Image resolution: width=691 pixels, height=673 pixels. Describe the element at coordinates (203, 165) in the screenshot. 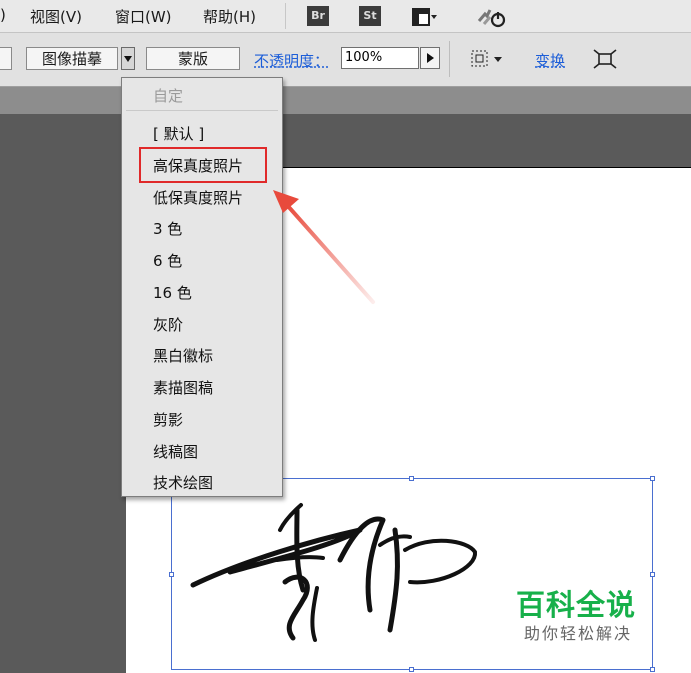

I see `annotation-highlight-box` at that location.